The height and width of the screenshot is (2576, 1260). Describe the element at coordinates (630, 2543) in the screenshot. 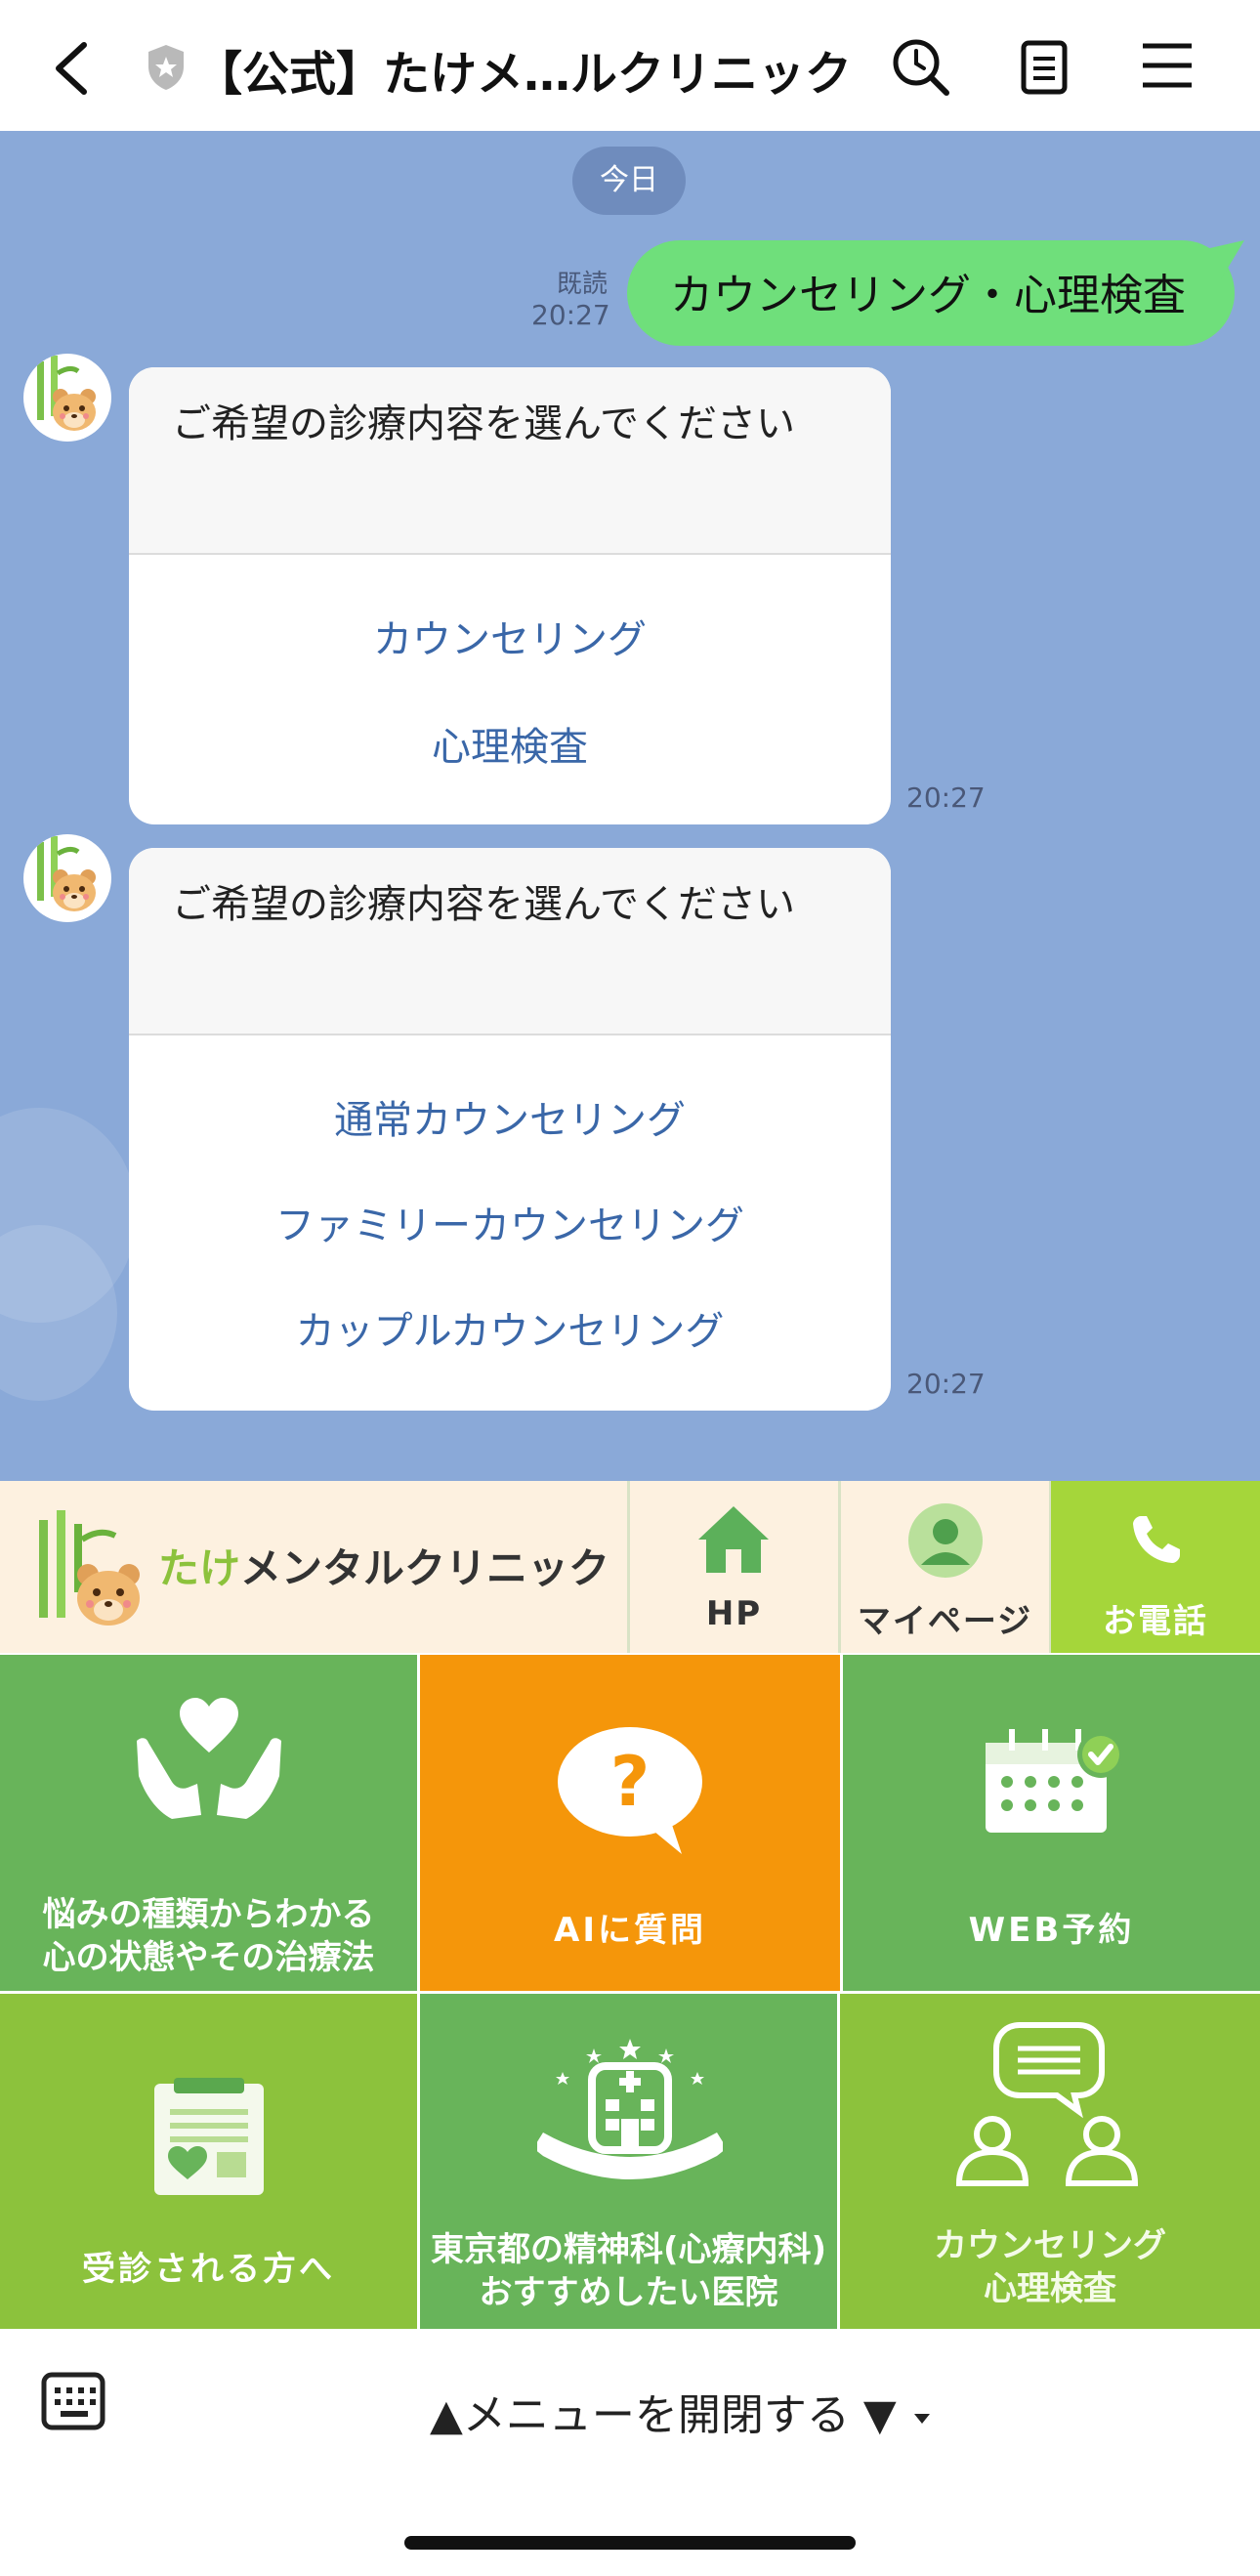

I see `home-indicator` at that location.